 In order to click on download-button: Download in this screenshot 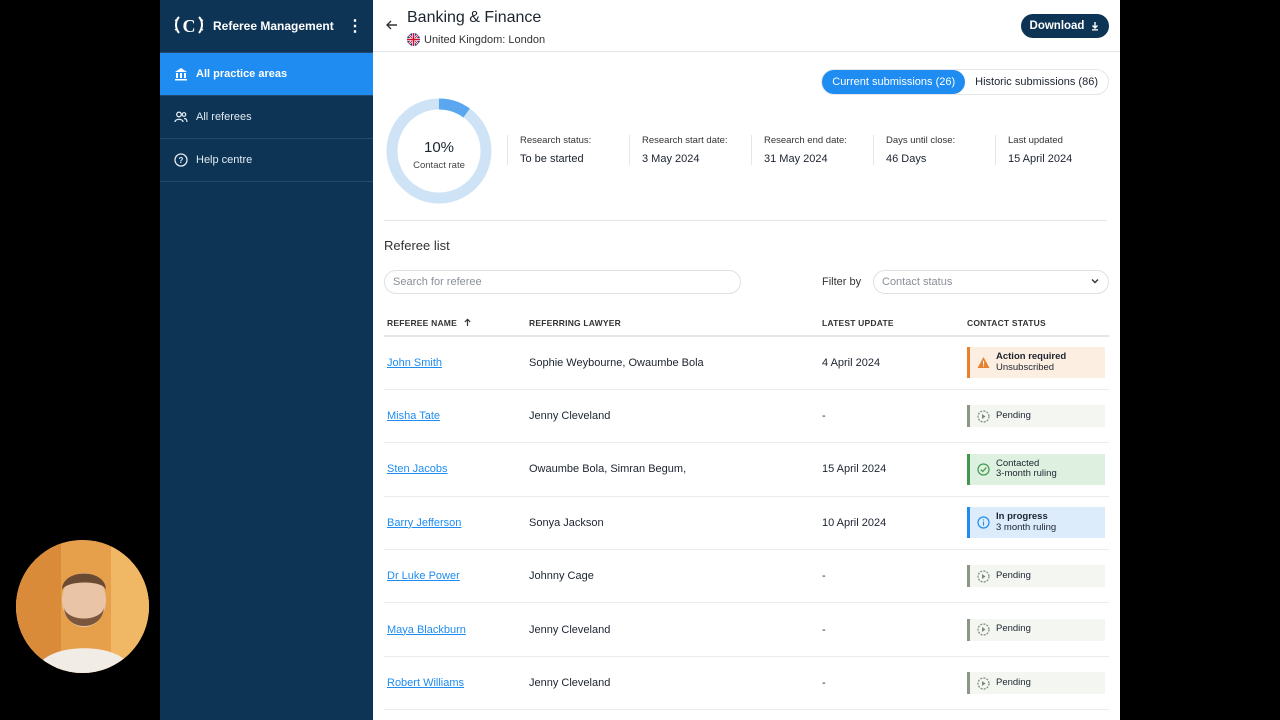, I will do `click(1065, 26)`.